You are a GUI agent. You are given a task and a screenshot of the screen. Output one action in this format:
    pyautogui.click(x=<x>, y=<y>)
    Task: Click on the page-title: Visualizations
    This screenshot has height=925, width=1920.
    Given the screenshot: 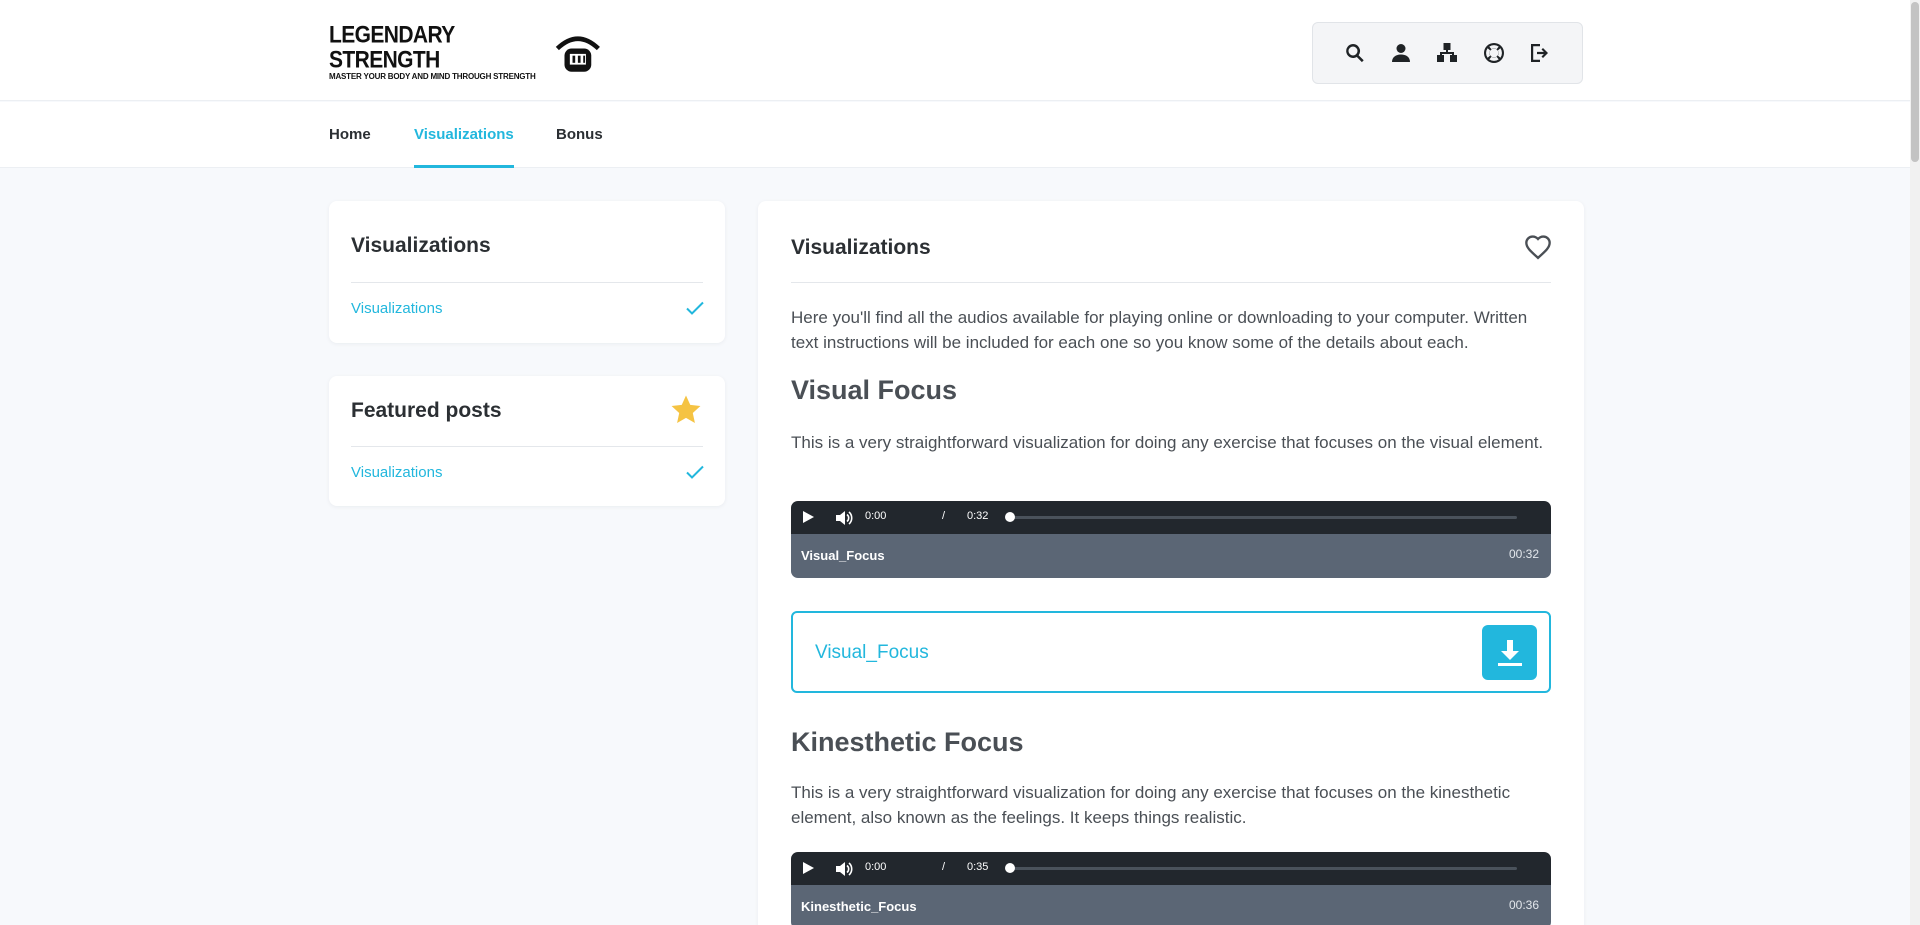 What is the action you would take?
    pyautogui.click(x=861, y=247)
    